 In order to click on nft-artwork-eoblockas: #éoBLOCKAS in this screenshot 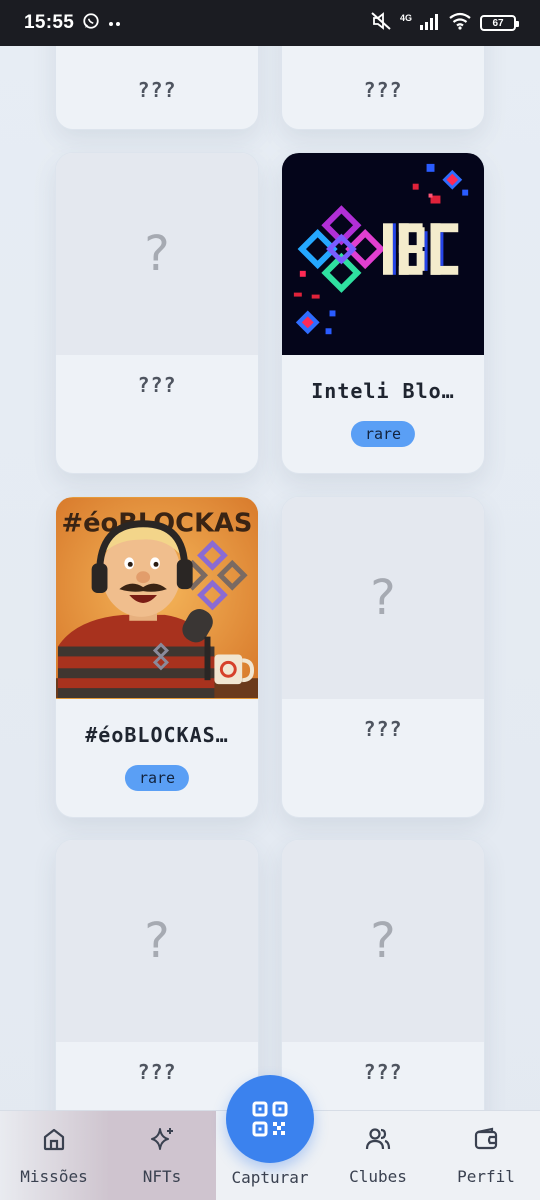, I will do `click(157, 598)`.